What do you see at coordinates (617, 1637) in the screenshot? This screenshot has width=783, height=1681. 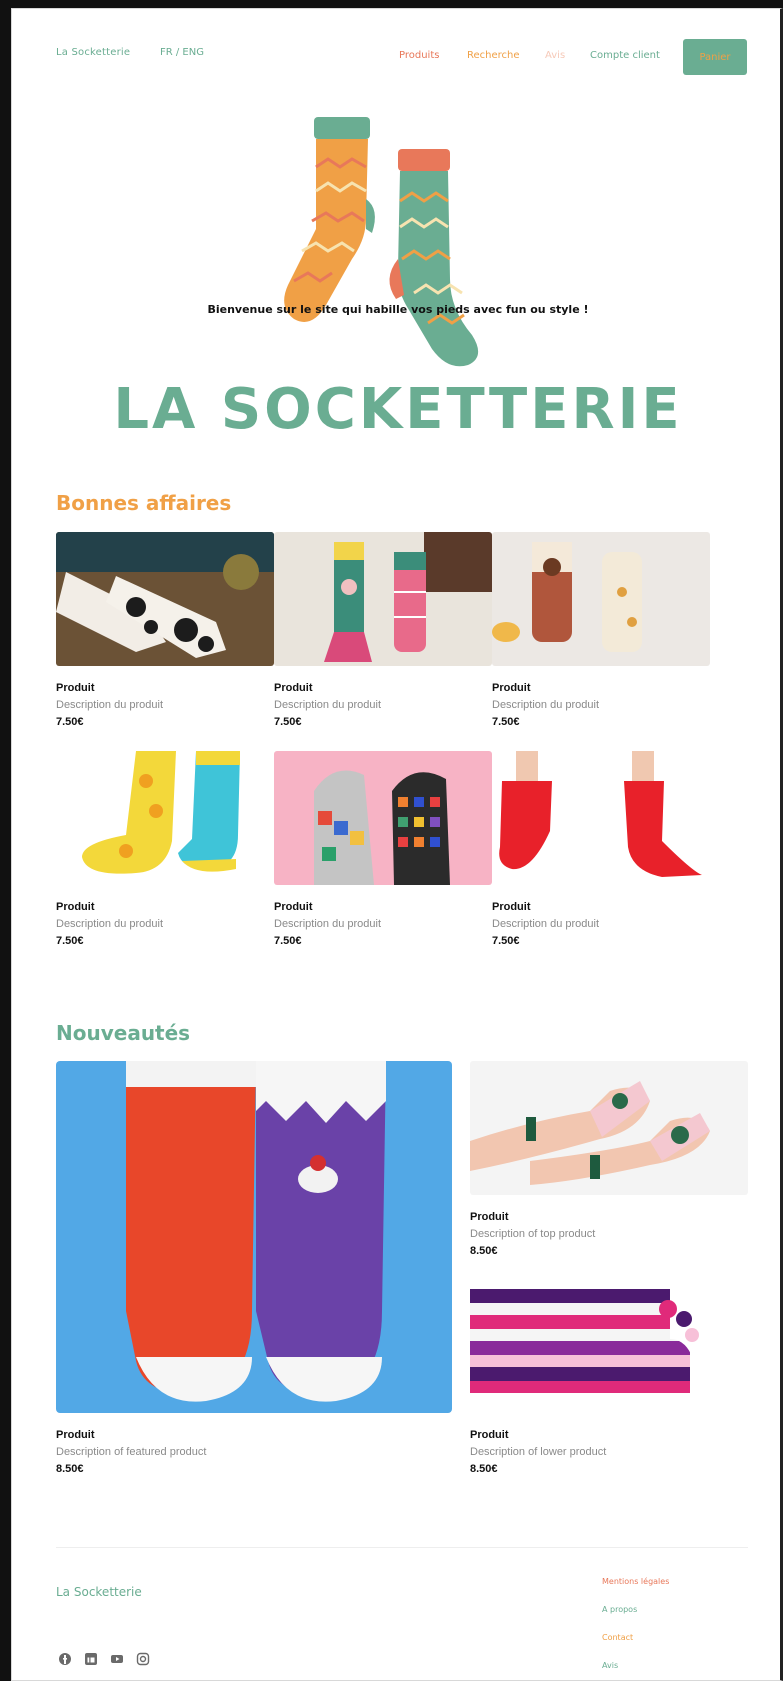 I see `footer-link-contact: Contact` at bounding box center [617, 1637].